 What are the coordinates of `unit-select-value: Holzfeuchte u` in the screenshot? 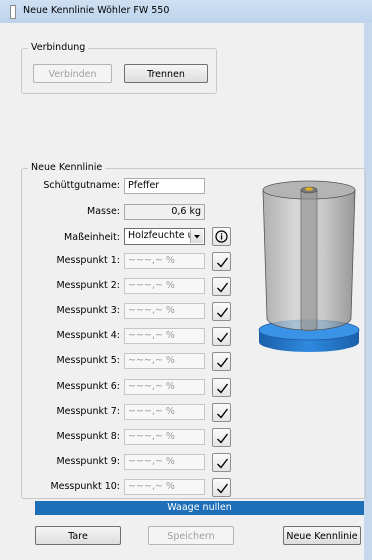 It's located at (161, 235).